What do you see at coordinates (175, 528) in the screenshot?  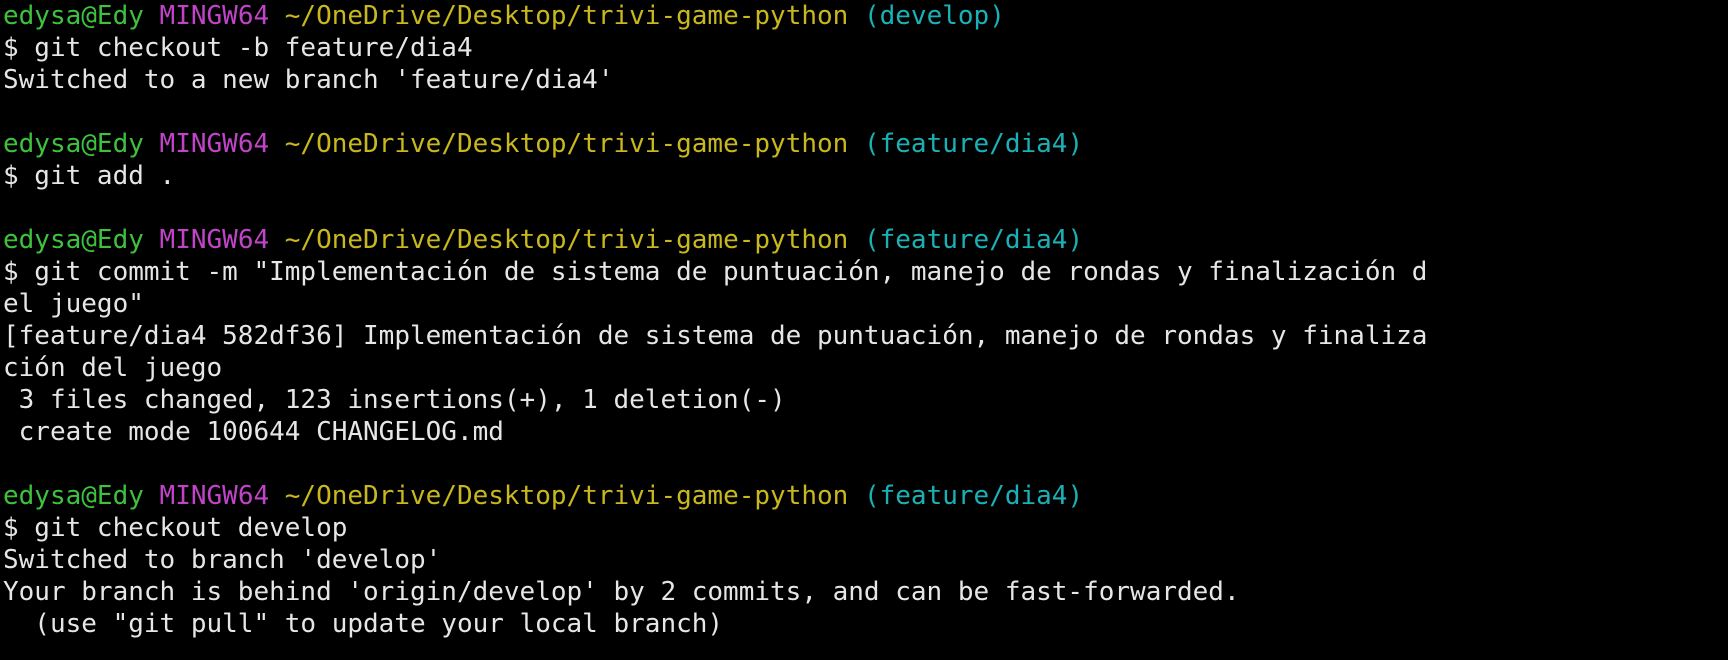 I see `command-line: $ git checkout develop` at bounding box center [175, 528].